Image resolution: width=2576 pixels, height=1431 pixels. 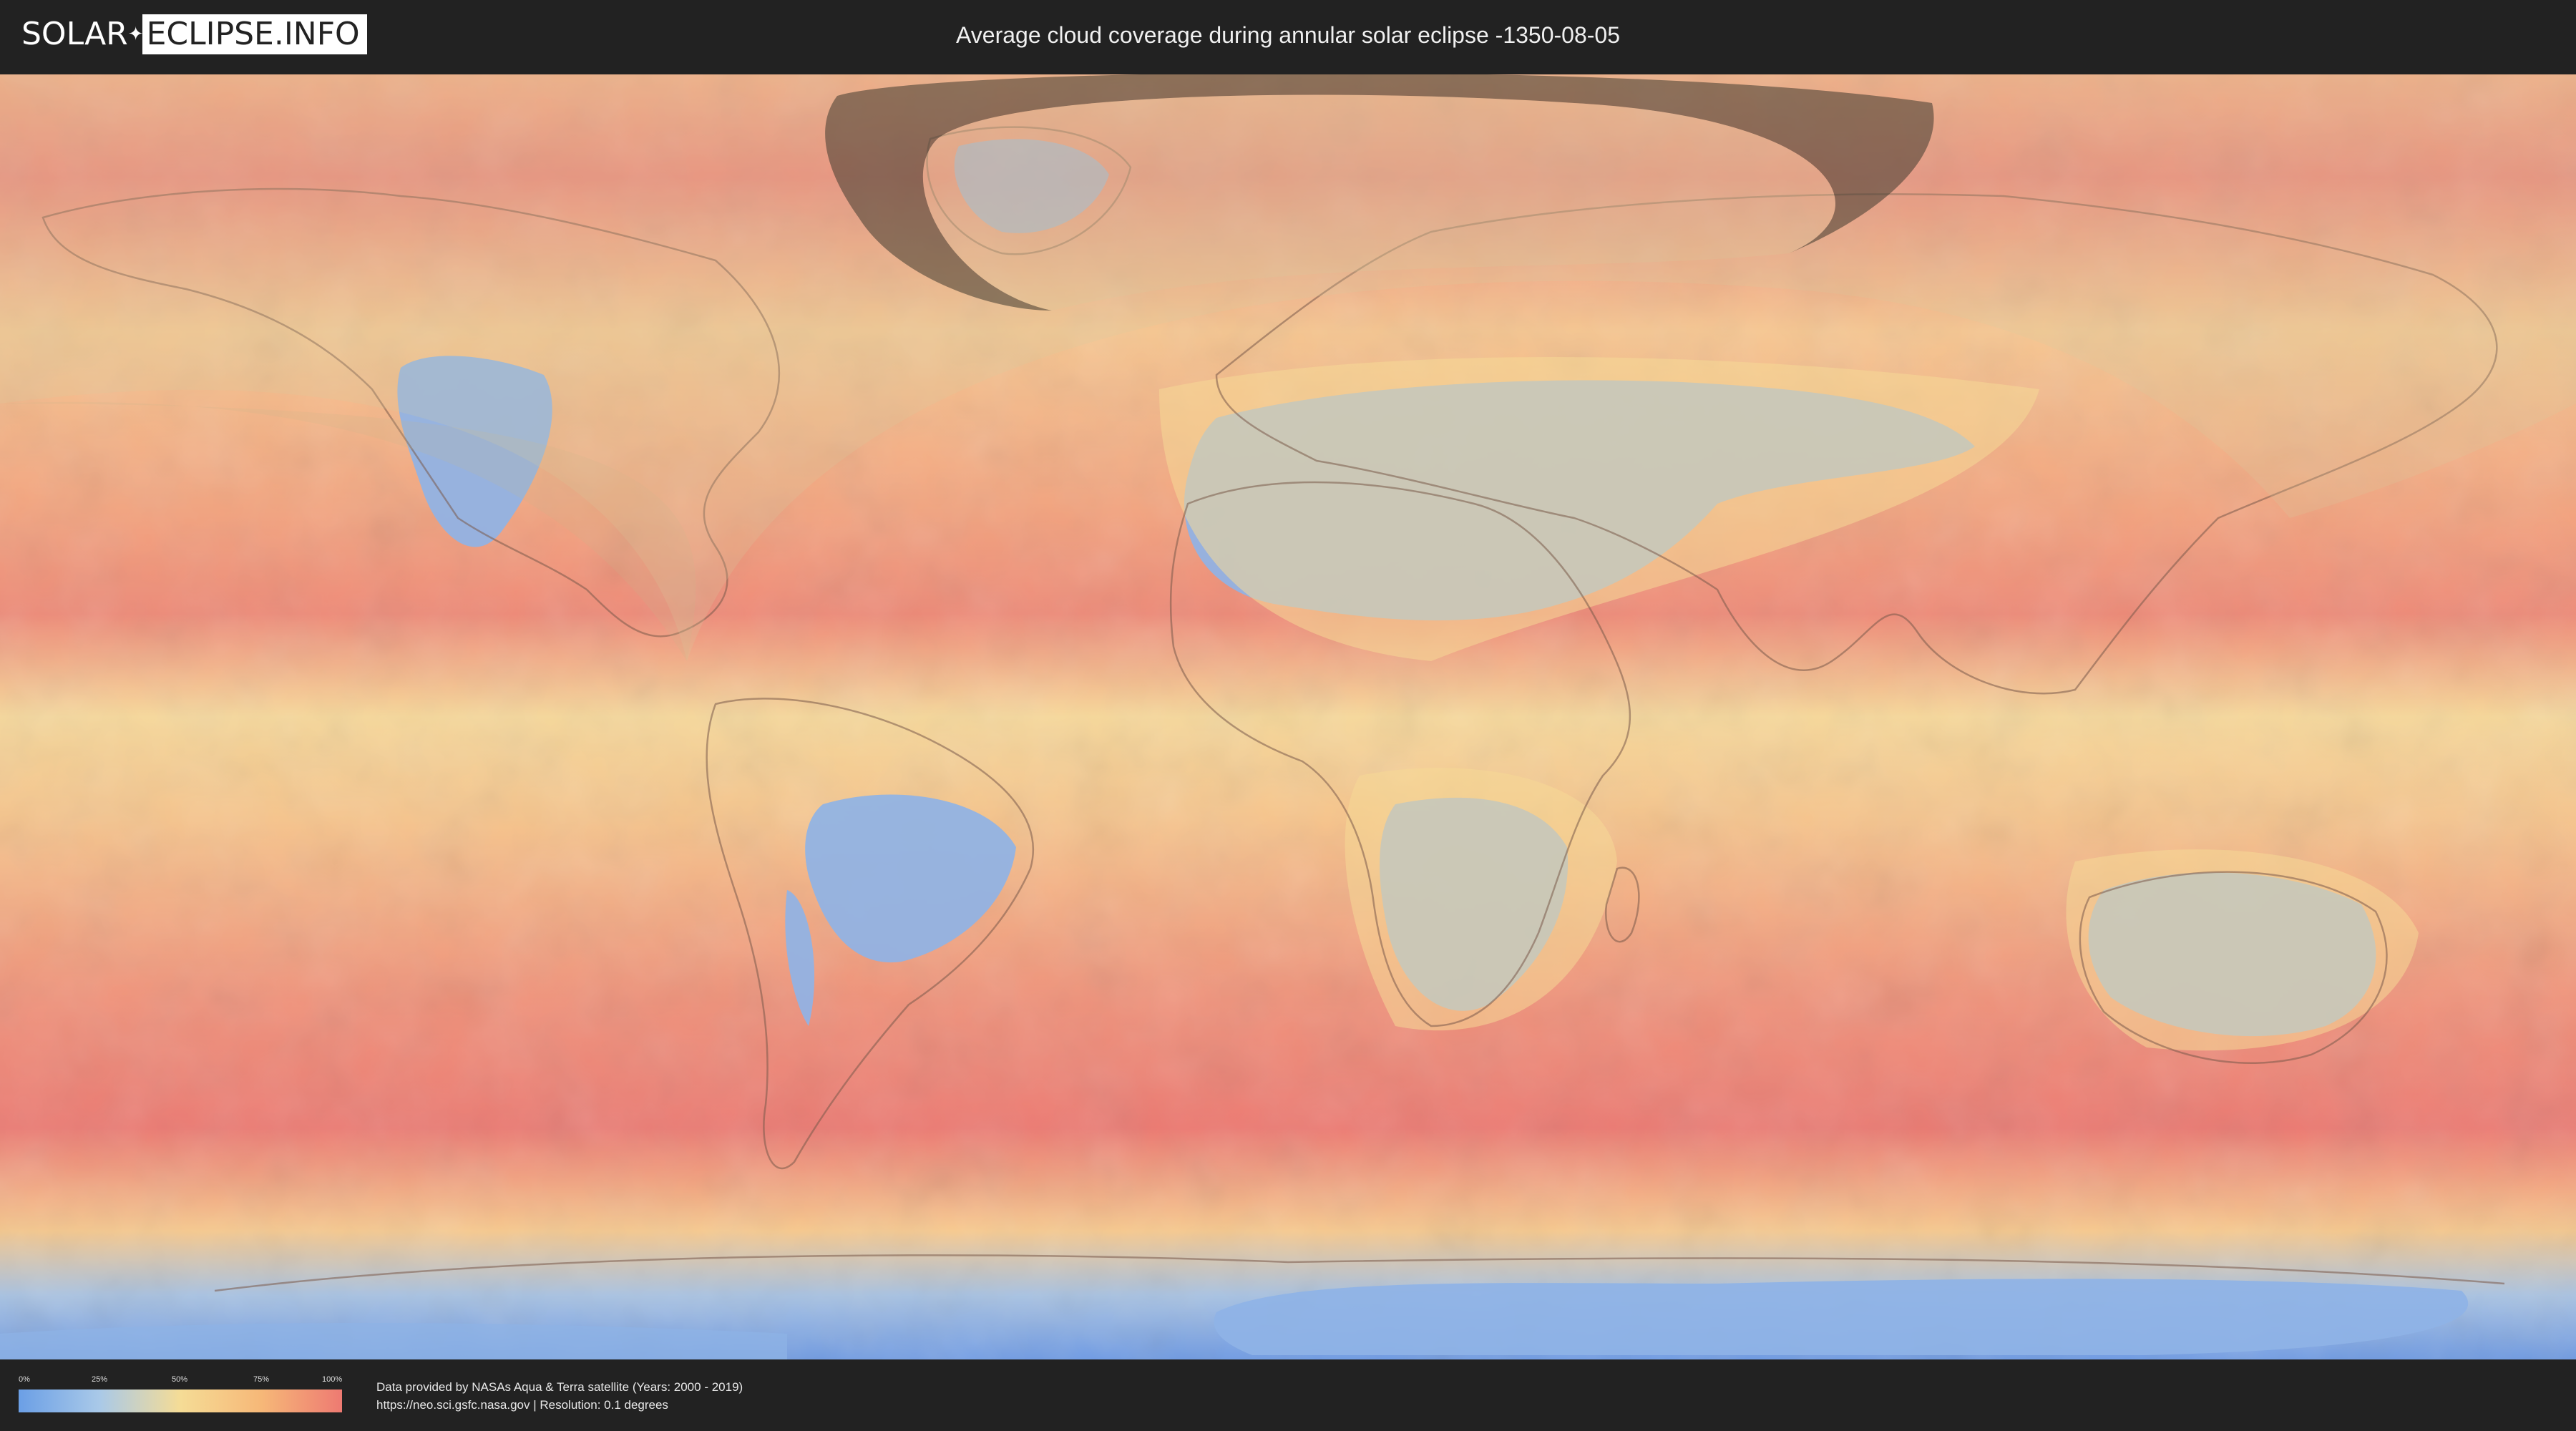 What do you see at coordinates (261, 1379) in the screenshot?
I see `legend-tick: 75%` at bounding box center [261, 1379].